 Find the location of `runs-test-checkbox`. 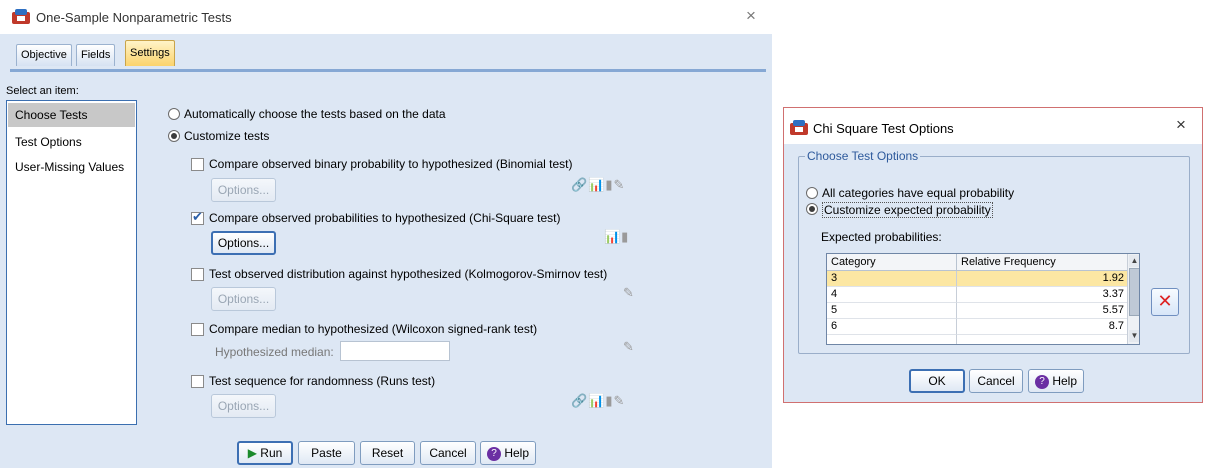

runs-test-checkbox is located at coordinates (197, 381).